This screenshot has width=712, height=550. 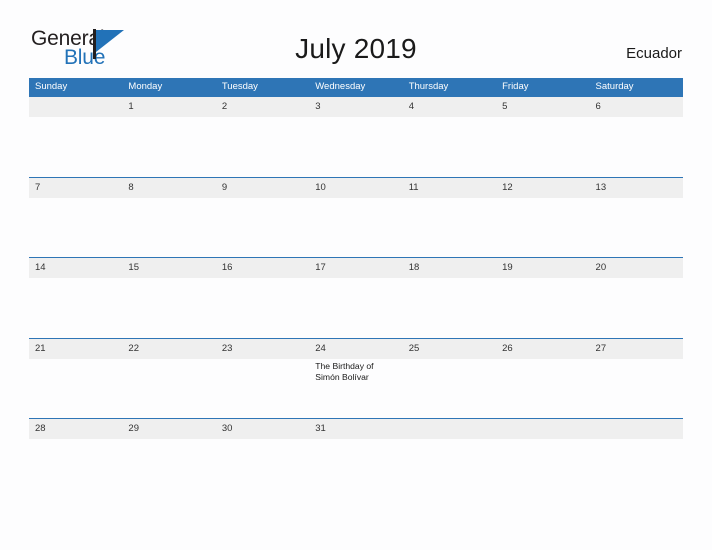 What do you see at coordinates (601, 348) in the screenshot?
I see `day-number: 27` at bounding box center [601, 348].